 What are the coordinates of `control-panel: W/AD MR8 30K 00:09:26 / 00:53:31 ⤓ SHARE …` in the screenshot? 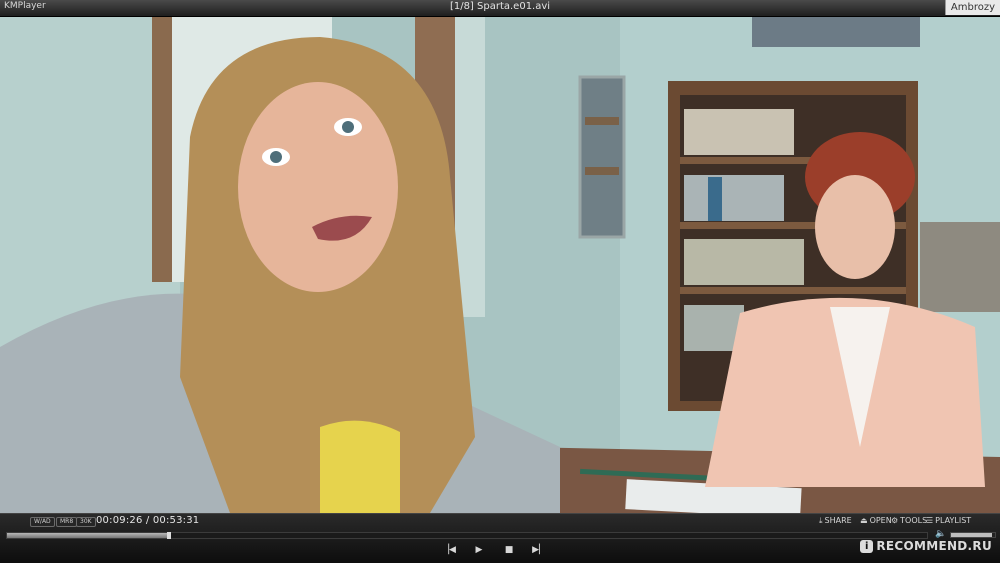 It's located at (500, 538).